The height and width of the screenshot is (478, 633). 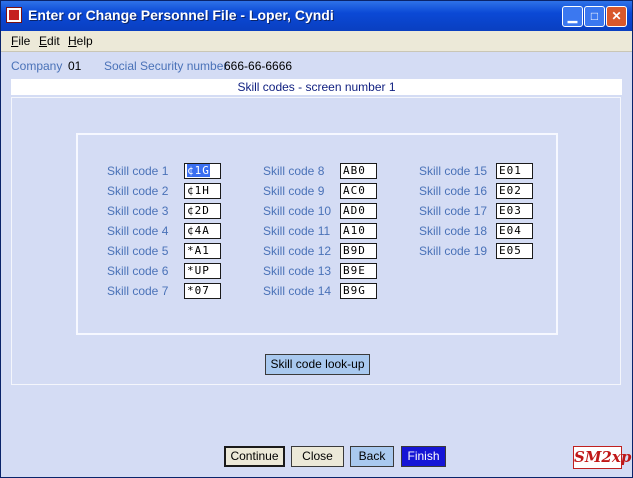 I want to click on skill-input-11: A10, so click(x=358, y=231).